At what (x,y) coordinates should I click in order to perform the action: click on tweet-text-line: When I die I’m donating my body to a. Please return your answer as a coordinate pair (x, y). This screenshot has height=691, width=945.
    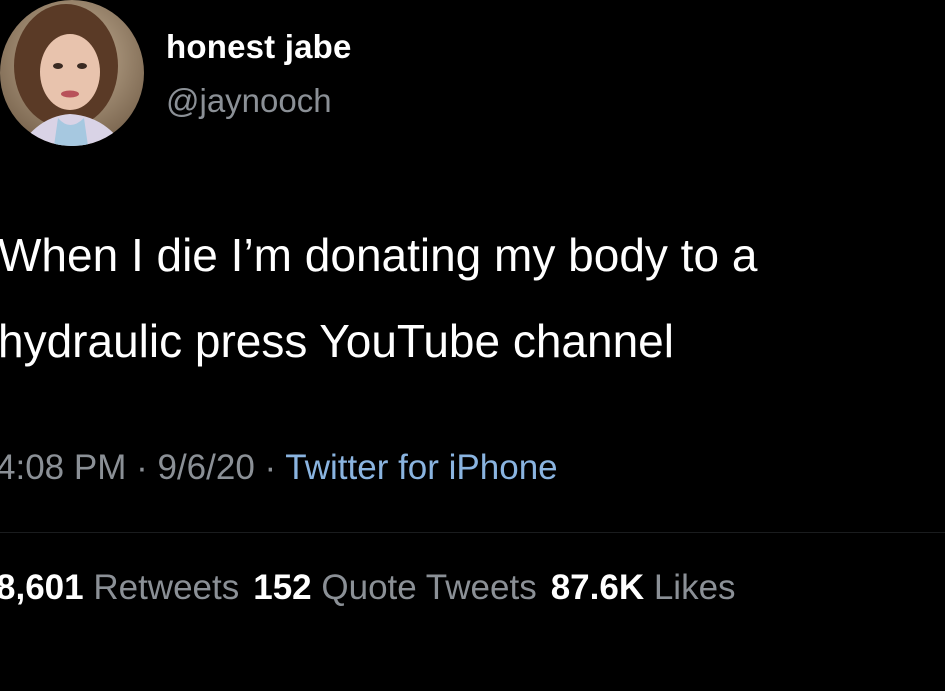
    Looking at the image, I should click on (379, 255).